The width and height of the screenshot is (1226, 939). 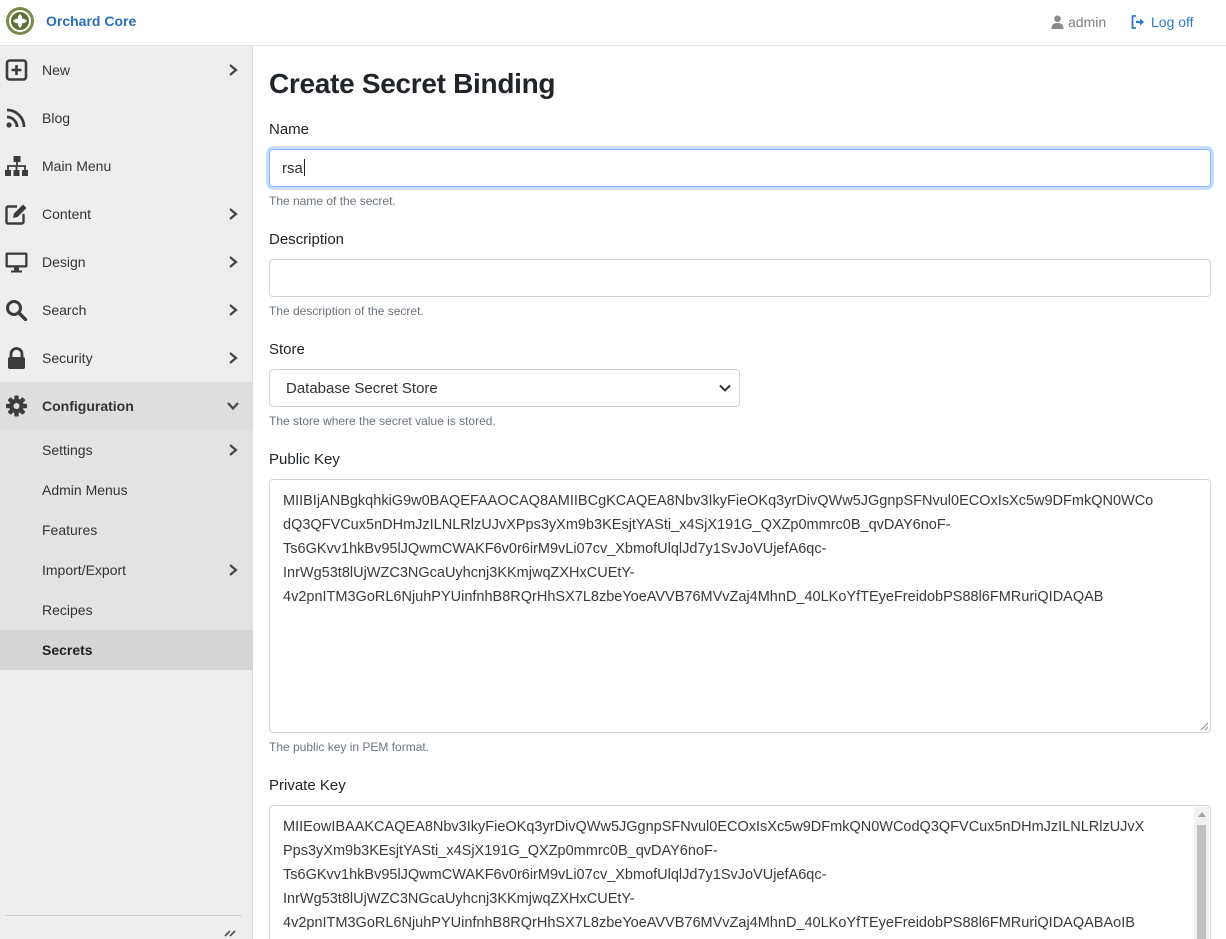 What do you see at coordinates (332, 201) in the screenshot?
I see `name-hint: The name of the secret.` at bounding box center [332, 201].